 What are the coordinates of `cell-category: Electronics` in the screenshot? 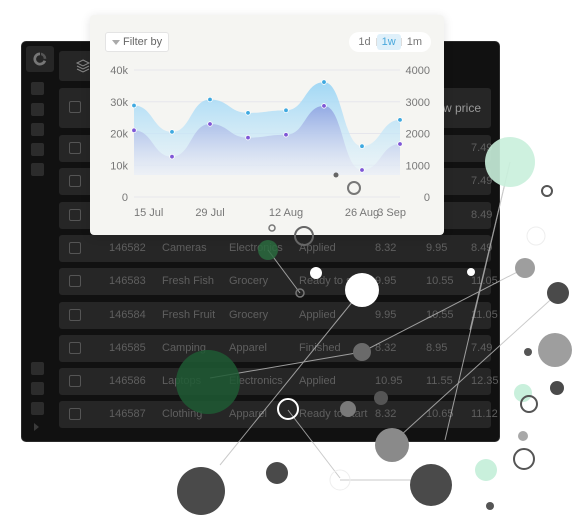 It's located at (256, 247).